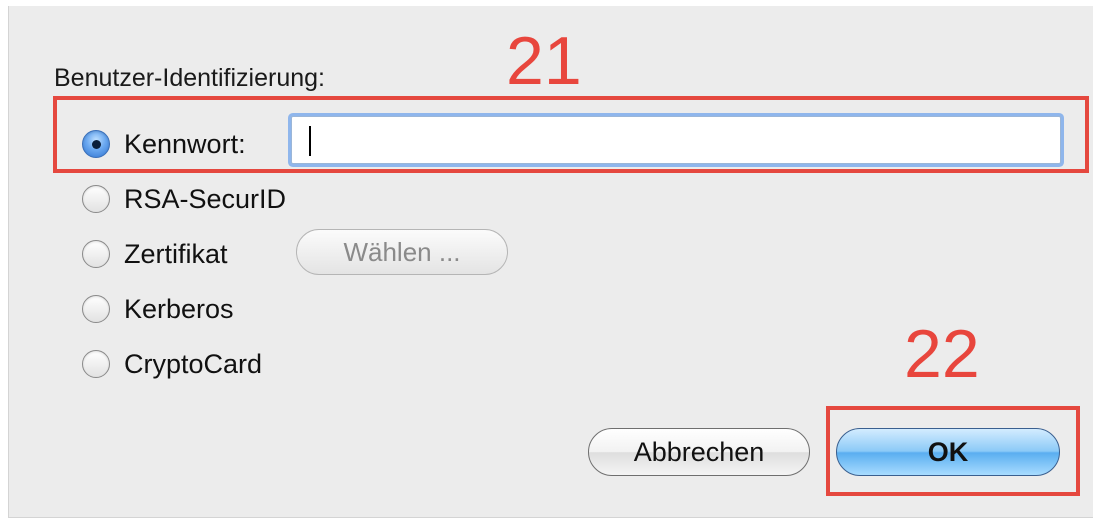 This screenshot has width=1097, height=523. I want to click on radio-label-kerberos: Kerberos, so click(179, 308).